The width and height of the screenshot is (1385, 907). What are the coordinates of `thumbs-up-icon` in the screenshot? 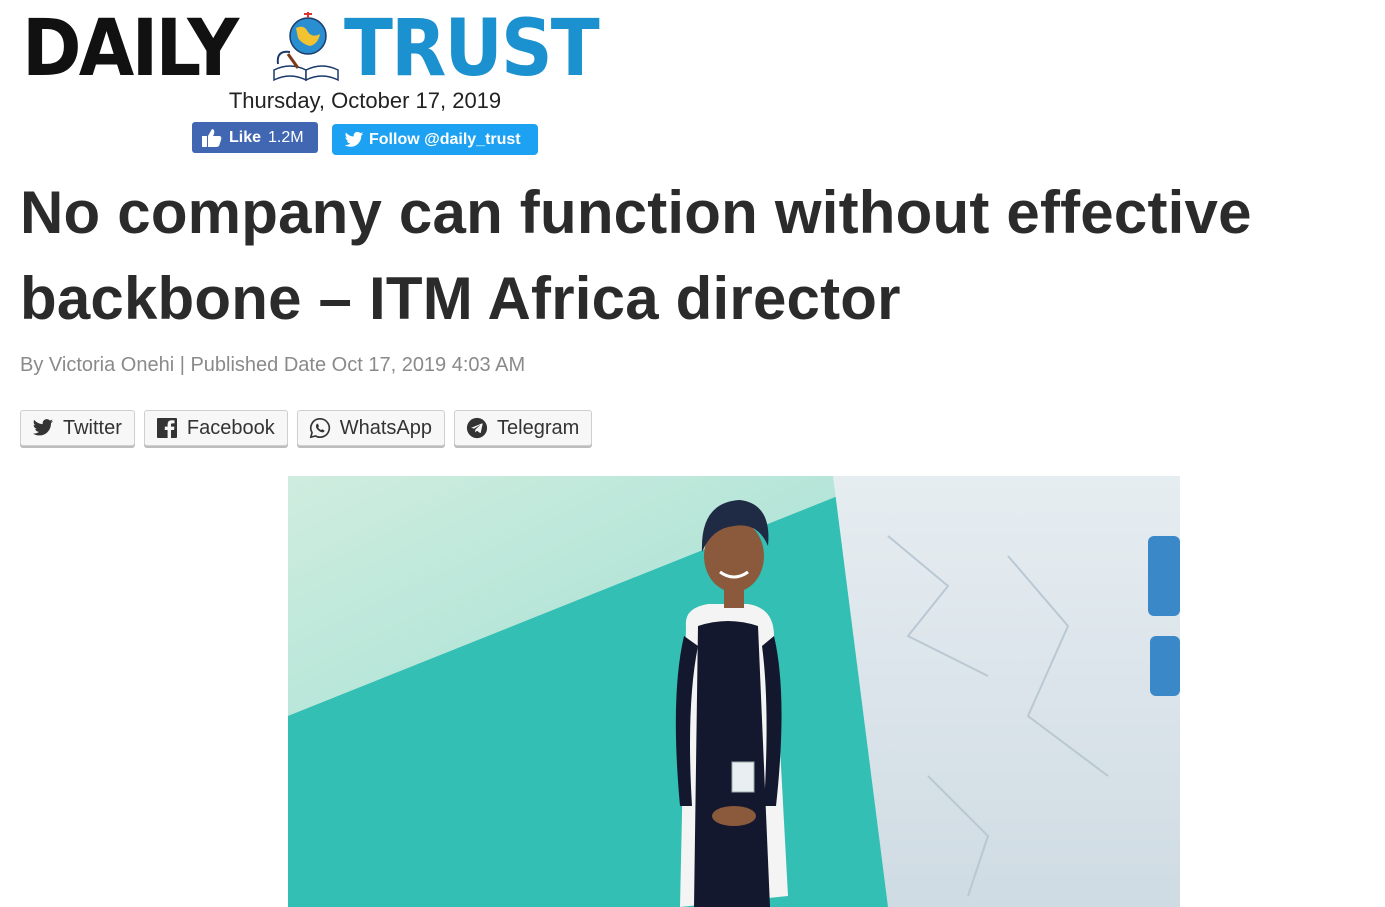 It's located at (212, 137).